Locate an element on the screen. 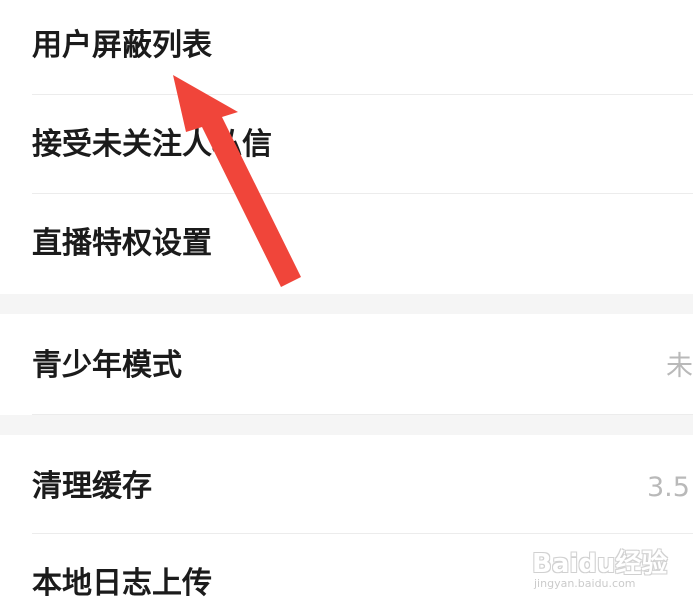  watermark-logo: Baidu经验 is located at coordinates (600, 564).